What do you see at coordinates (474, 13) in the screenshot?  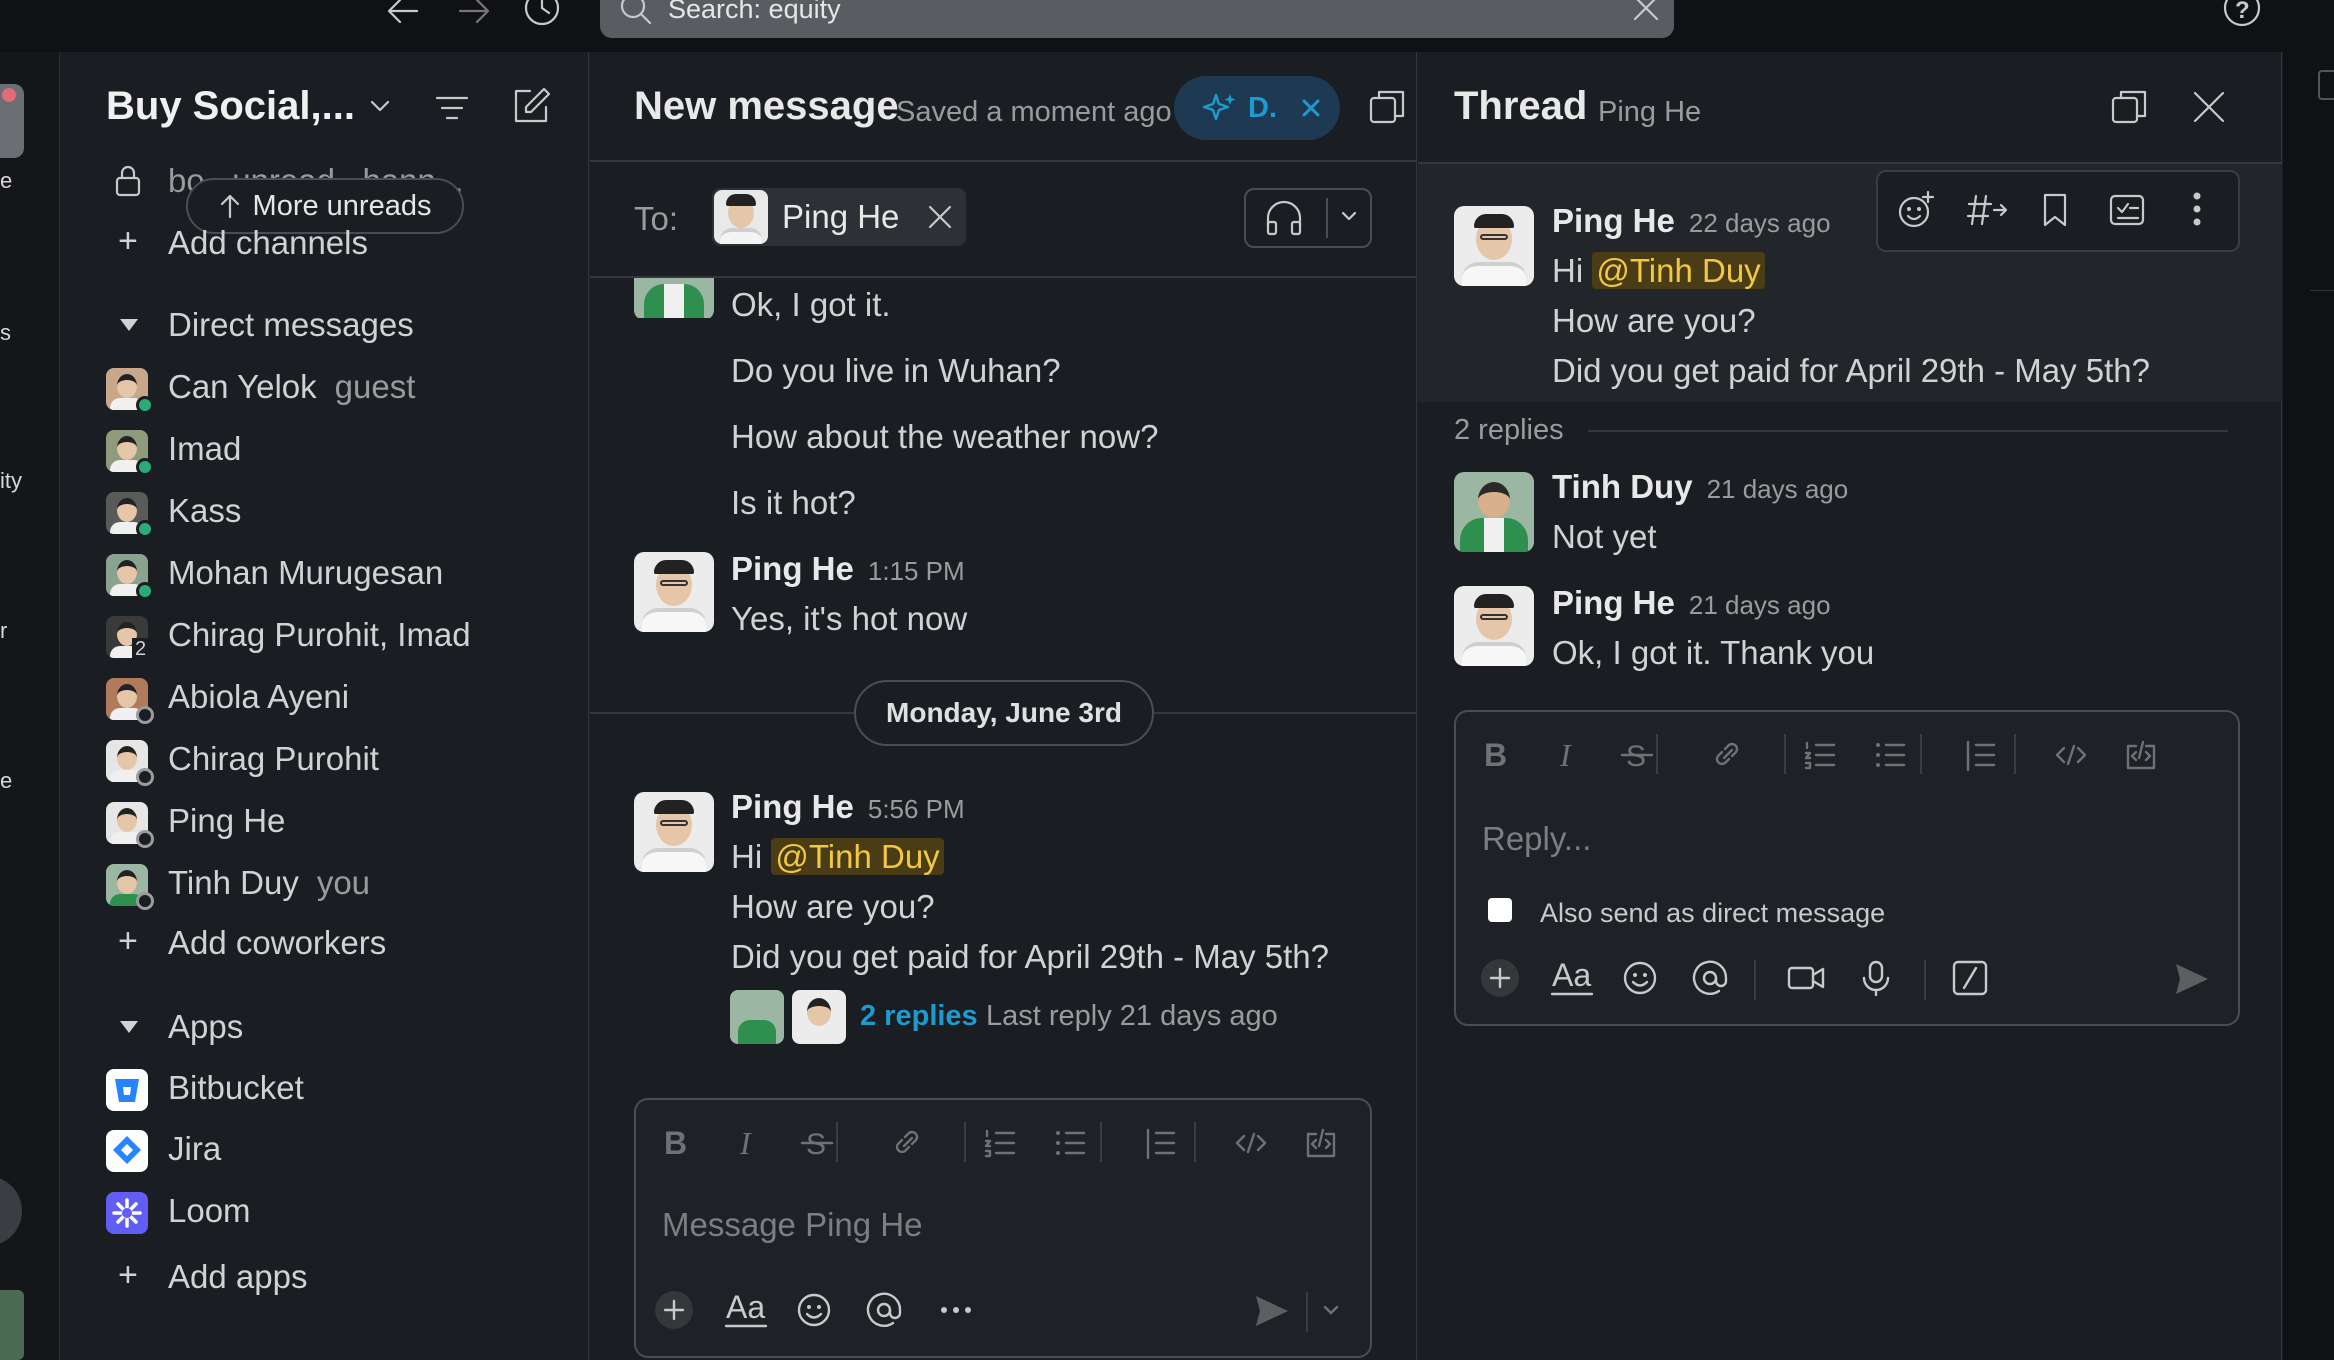 I see `forward-arrow-icon` at bounding box center [474, 13].